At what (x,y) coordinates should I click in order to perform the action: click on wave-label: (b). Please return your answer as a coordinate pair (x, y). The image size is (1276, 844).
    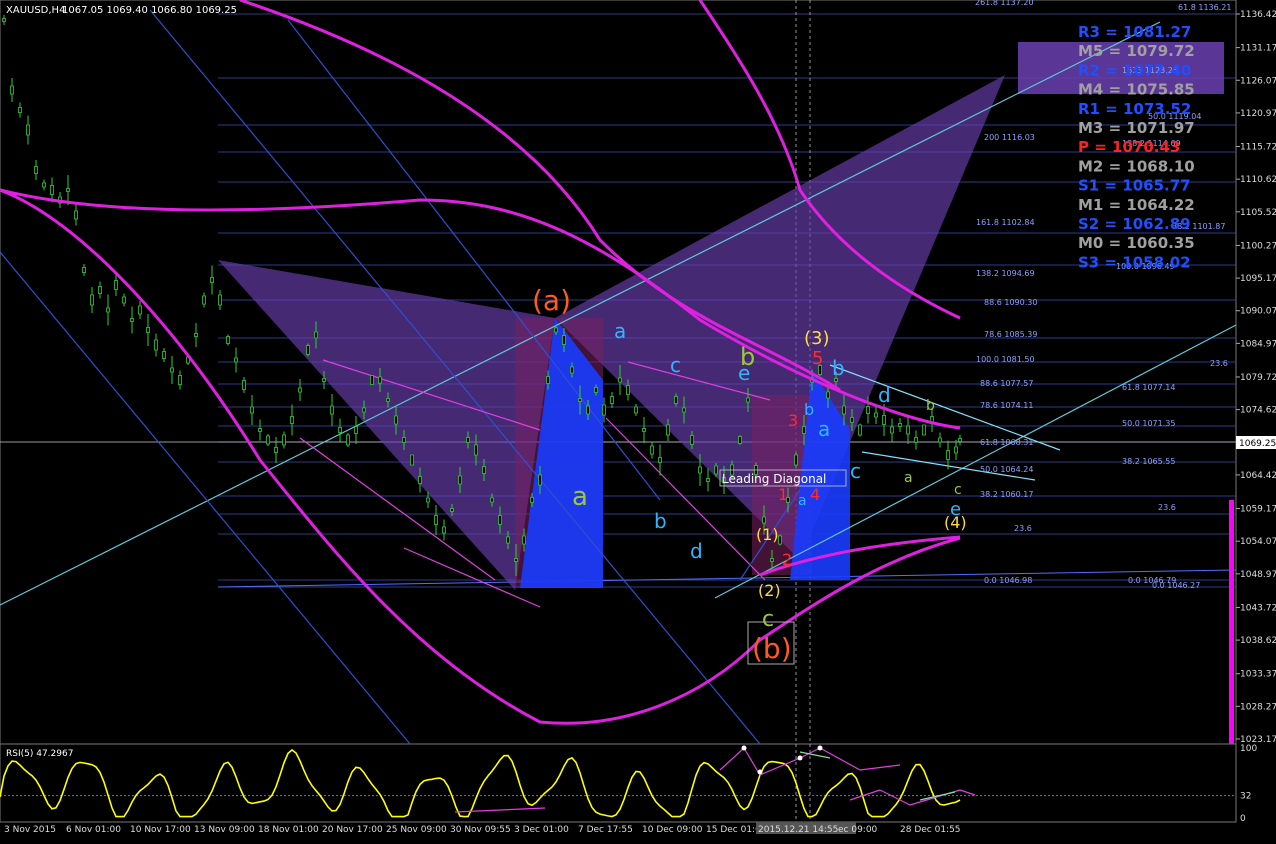
    Looking at the image, I should click on (772, 648).